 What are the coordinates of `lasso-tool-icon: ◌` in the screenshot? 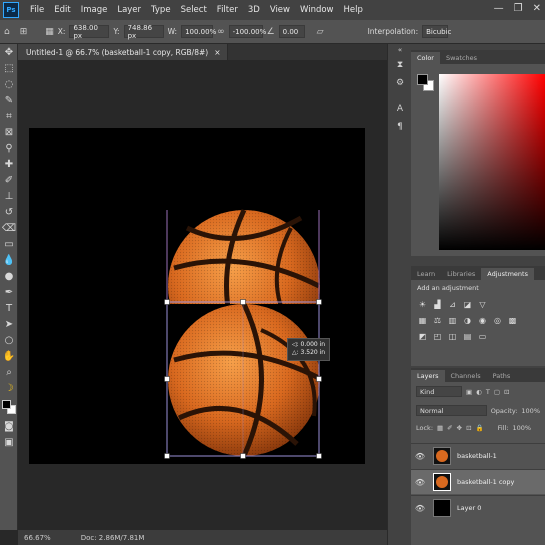 It's located at (9, 84).